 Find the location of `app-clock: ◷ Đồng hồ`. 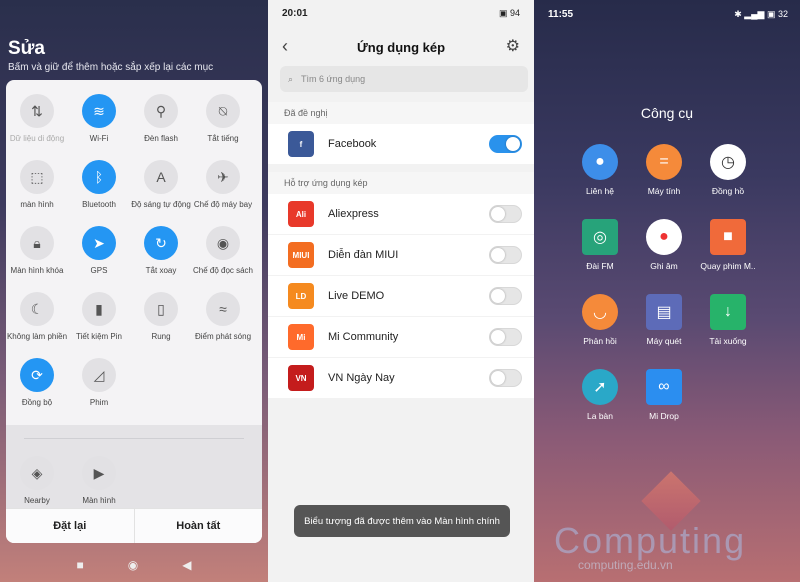

app-clock: ◷ Đồng hồ is located at coordinates (728, 170).